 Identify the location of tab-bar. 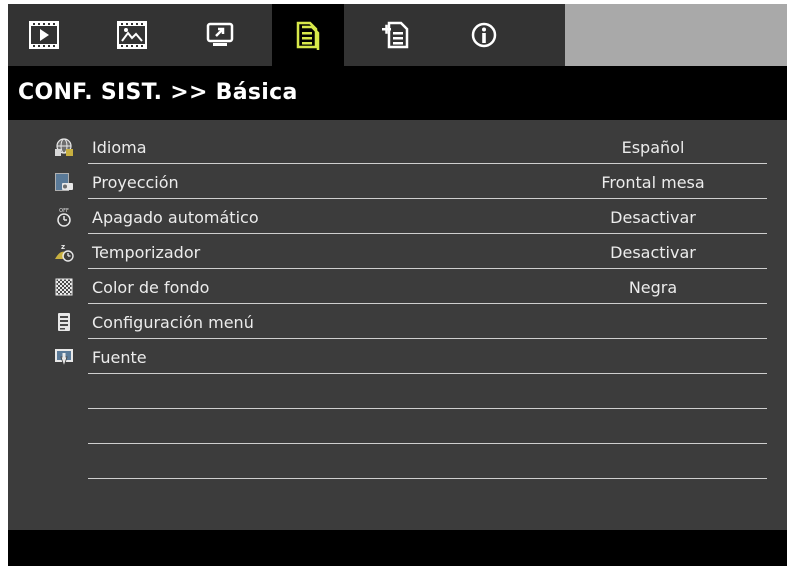
(397, 35).